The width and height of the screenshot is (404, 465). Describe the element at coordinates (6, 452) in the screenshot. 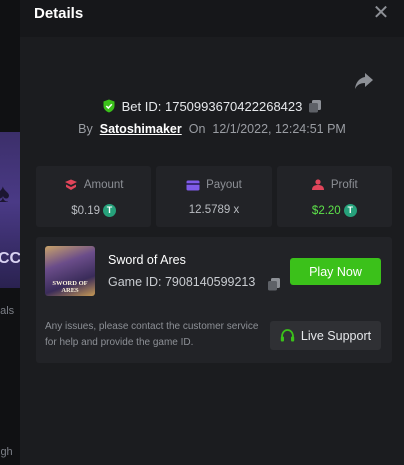

I see `background-text-fragment: igh` at that location.